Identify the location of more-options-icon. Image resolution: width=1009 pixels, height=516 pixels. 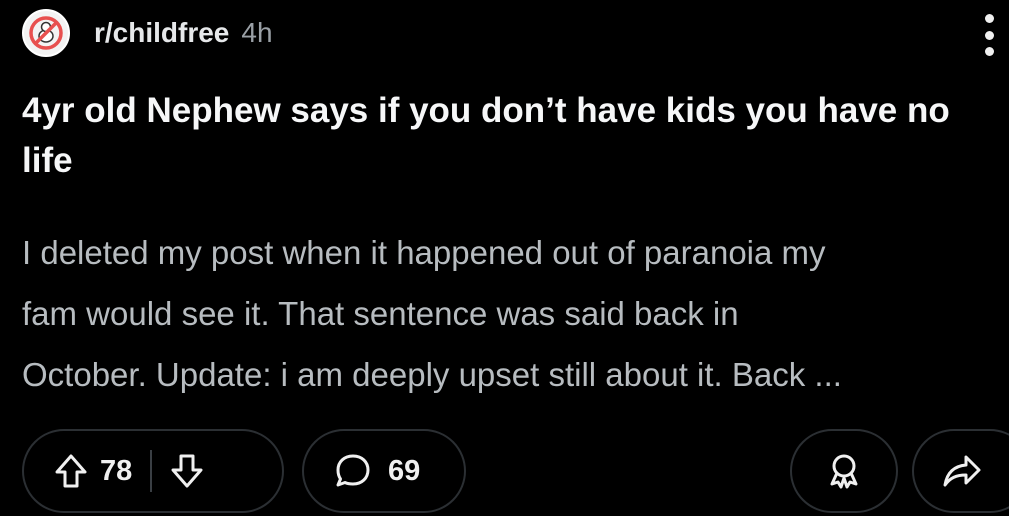
(989, 35).